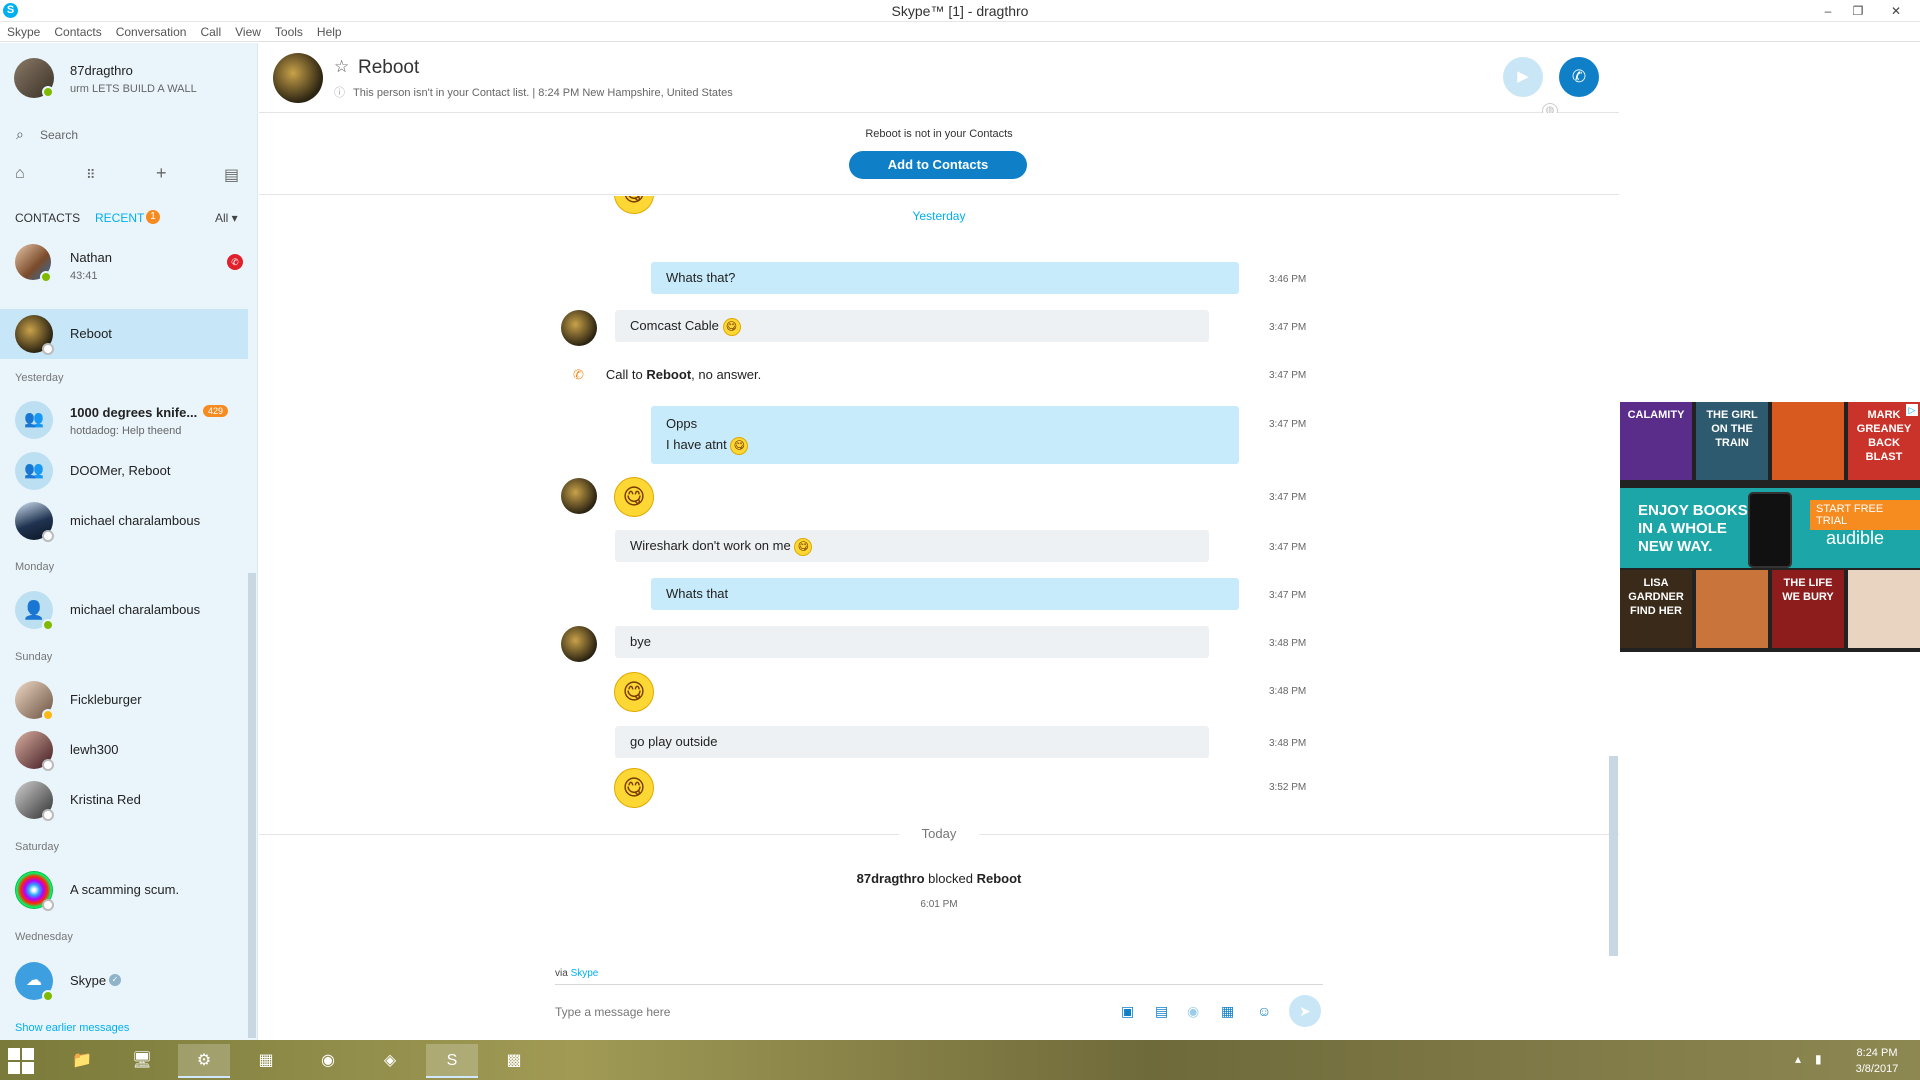  I want to click on blocked-time: 6:01 PM, so click(939, 904).